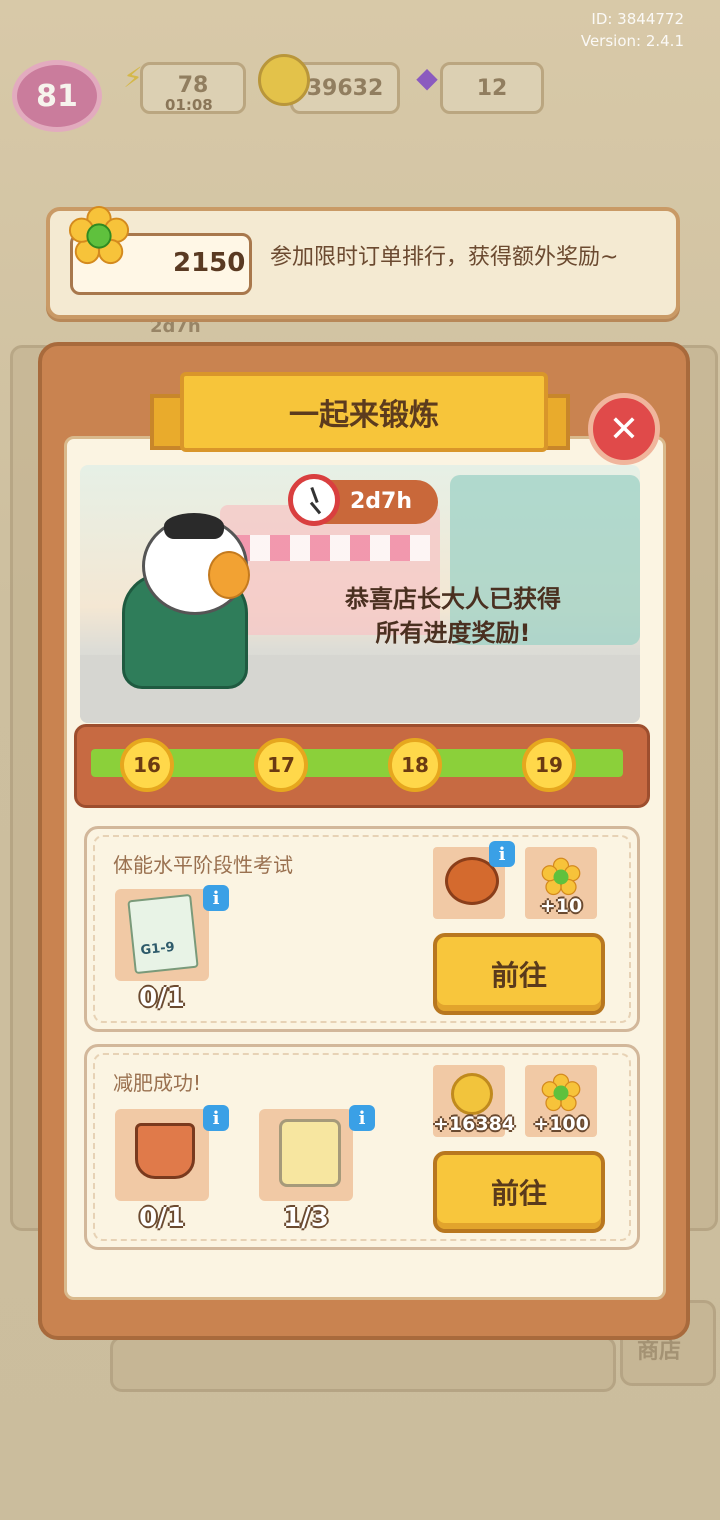 This screenshot has width=720, height=1520. What do you see at coordinates (453, 616) in the screenshot?
I see `congrats-message: 恭喜店长大人已获得 所有进度奖励!` at bounding box center [453, 616].